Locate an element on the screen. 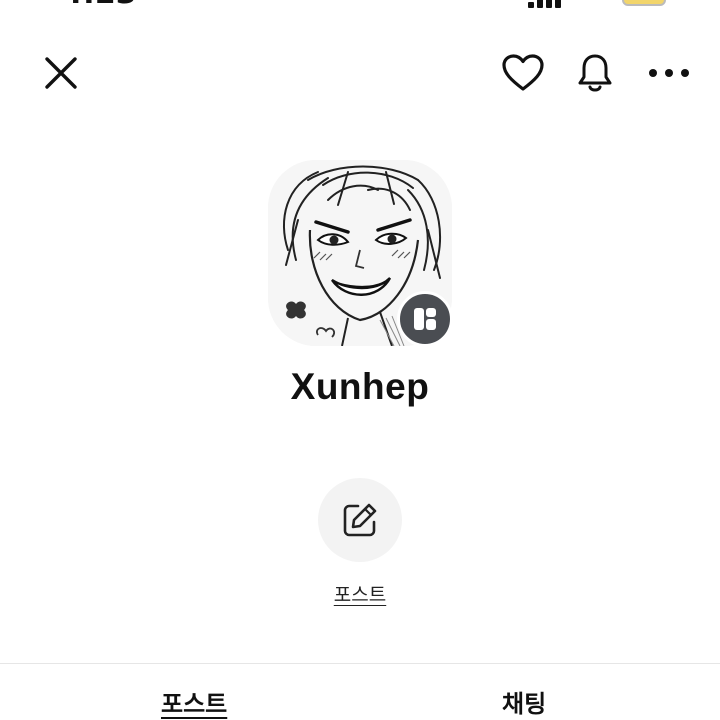 This screenshot has width=720, height=720. more-dots-icon is located at coordinates (669, 73).